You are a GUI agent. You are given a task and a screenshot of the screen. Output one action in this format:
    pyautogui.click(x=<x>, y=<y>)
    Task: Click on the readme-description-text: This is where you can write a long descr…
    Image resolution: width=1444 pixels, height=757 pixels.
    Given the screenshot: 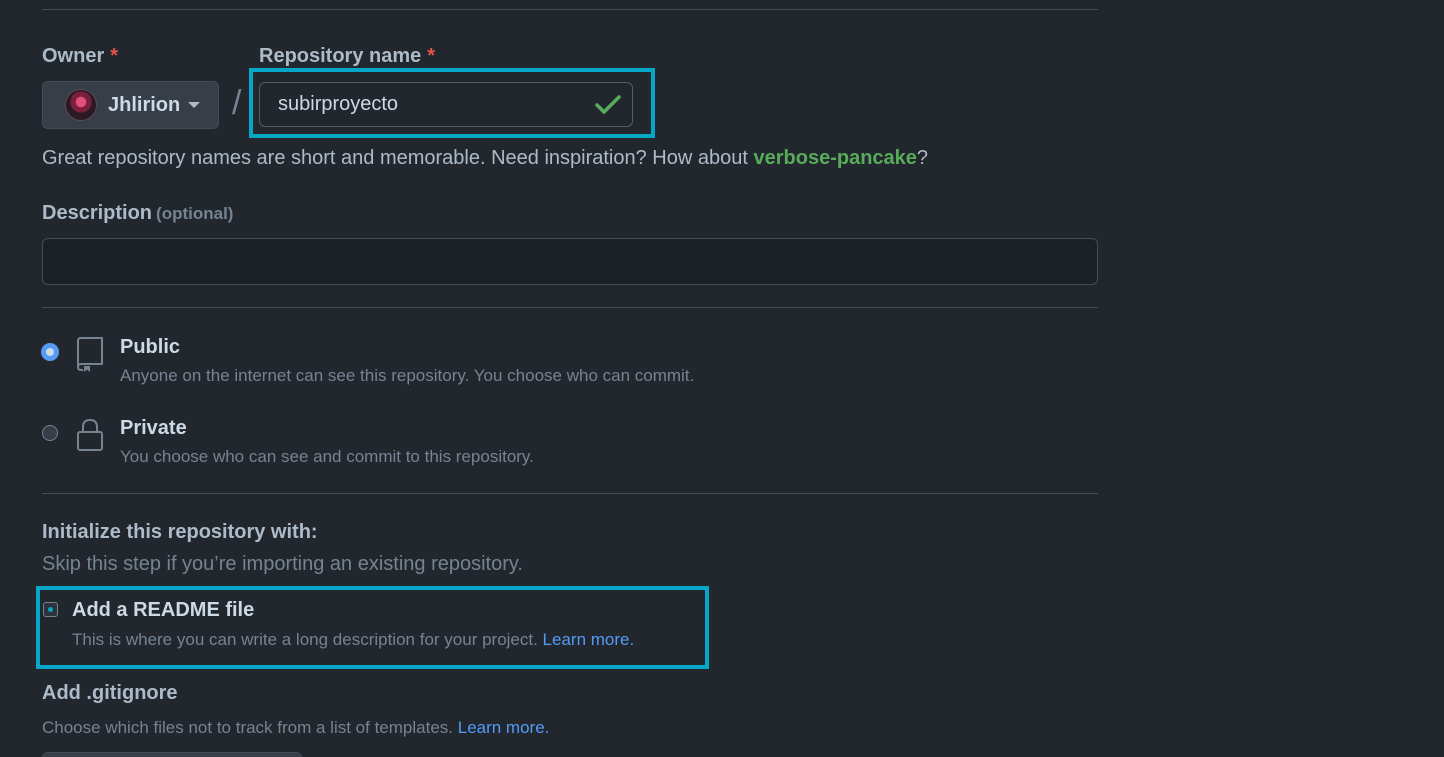 What is the action you would take?
    pyautogui.click(x=307, y=639)
    